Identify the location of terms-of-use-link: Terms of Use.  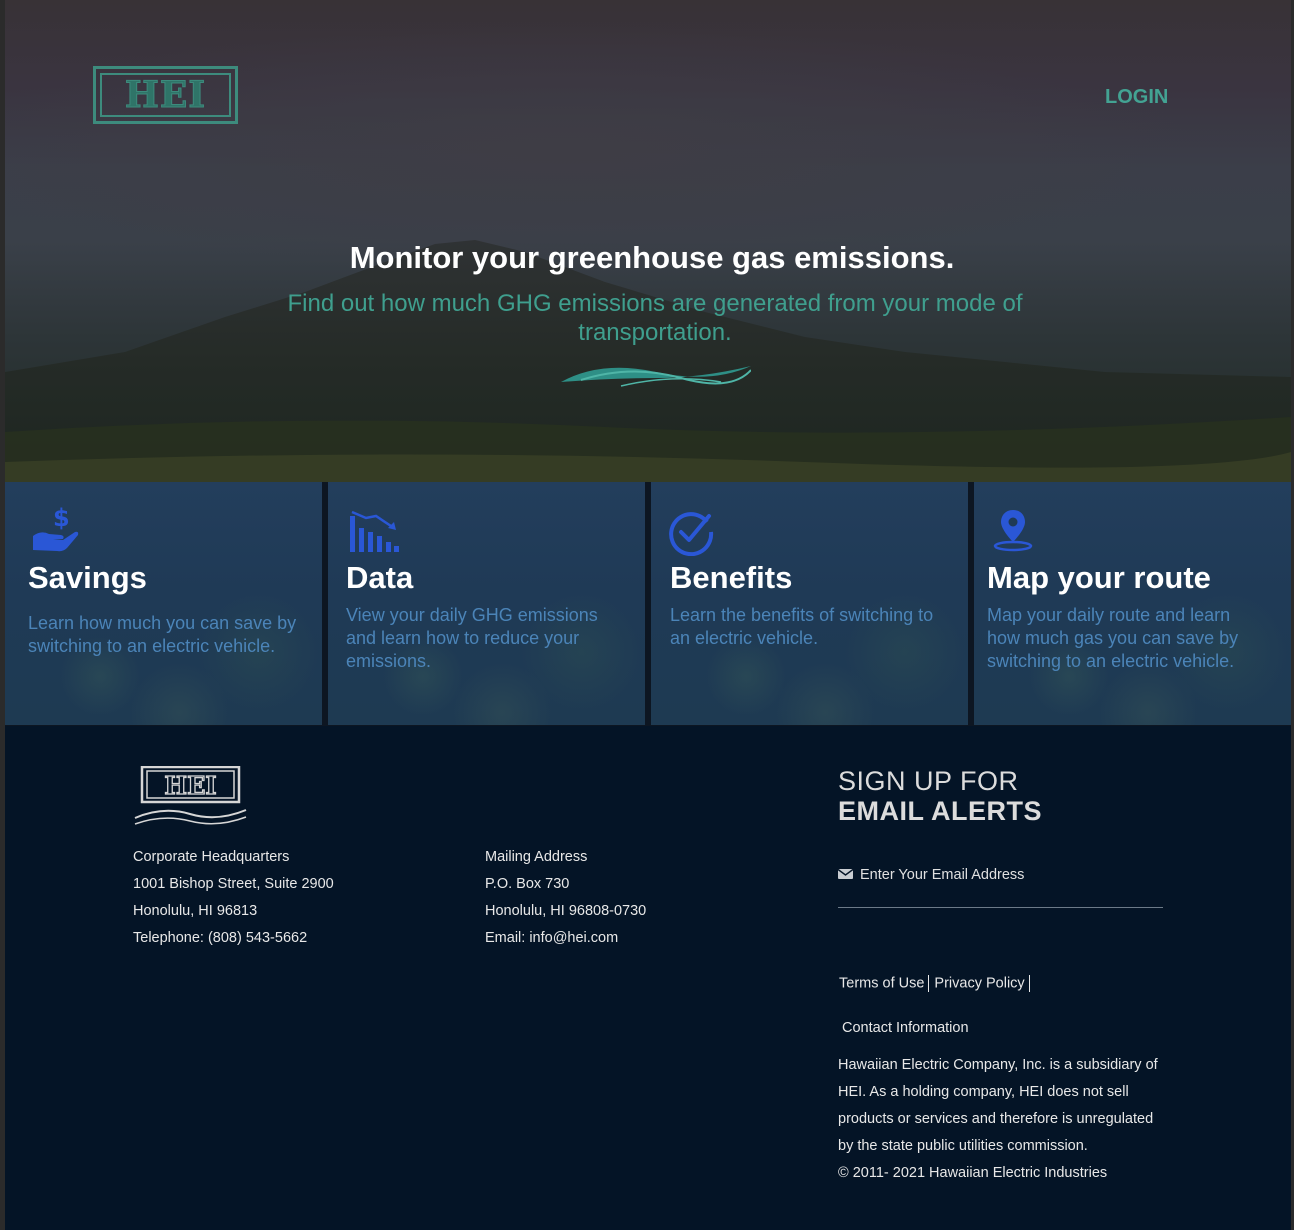
(881, 983).